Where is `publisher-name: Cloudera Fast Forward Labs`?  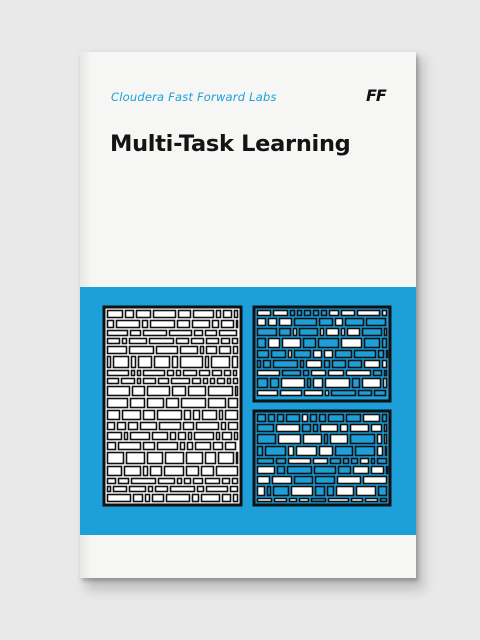 publisher-name: Cloudera Fast Forward Labs is located at coordinates (194, 97).